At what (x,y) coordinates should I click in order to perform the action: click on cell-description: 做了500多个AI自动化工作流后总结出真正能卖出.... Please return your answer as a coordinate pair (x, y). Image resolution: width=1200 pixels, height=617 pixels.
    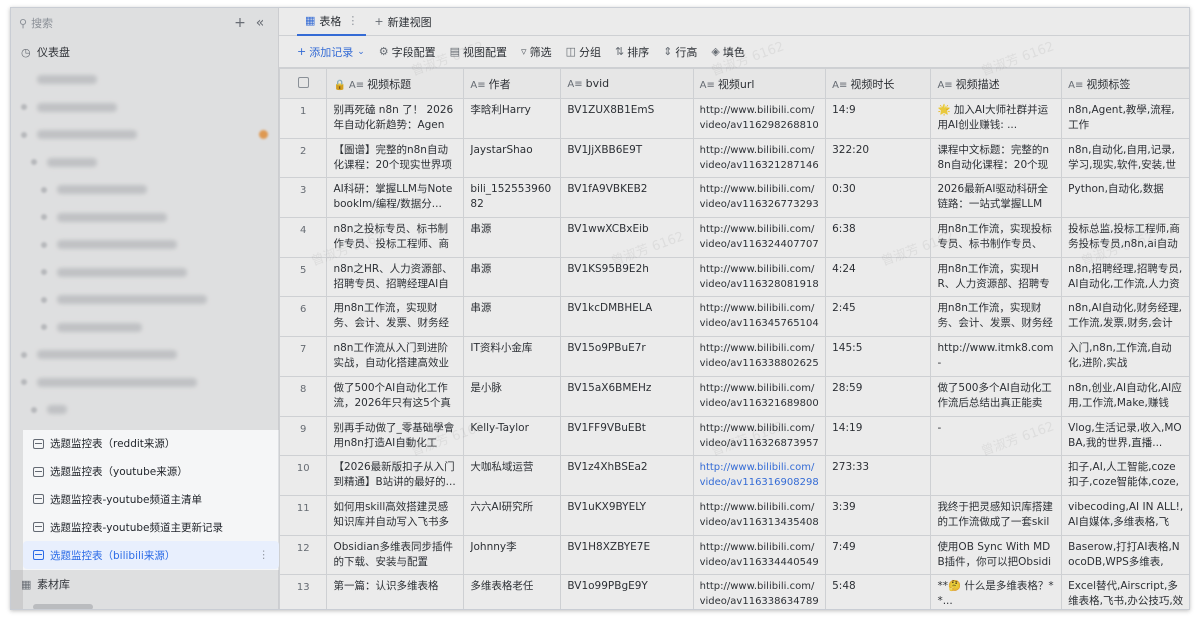
    Looking at the image, I should click on (996, 396).